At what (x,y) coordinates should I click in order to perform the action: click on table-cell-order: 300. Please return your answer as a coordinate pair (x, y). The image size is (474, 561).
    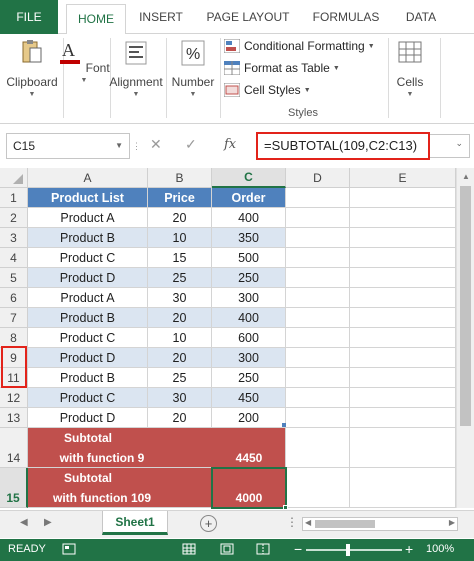
    Looking at the image, I should click on (249, 298).